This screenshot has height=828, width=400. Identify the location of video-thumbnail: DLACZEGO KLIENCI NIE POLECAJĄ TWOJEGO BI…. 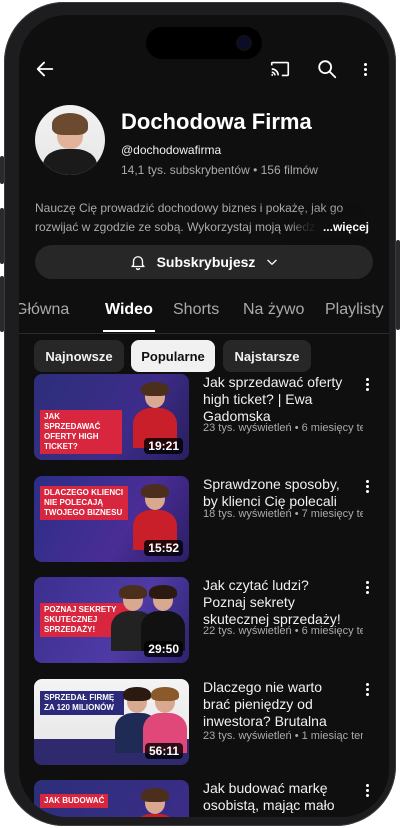
(111, 519).